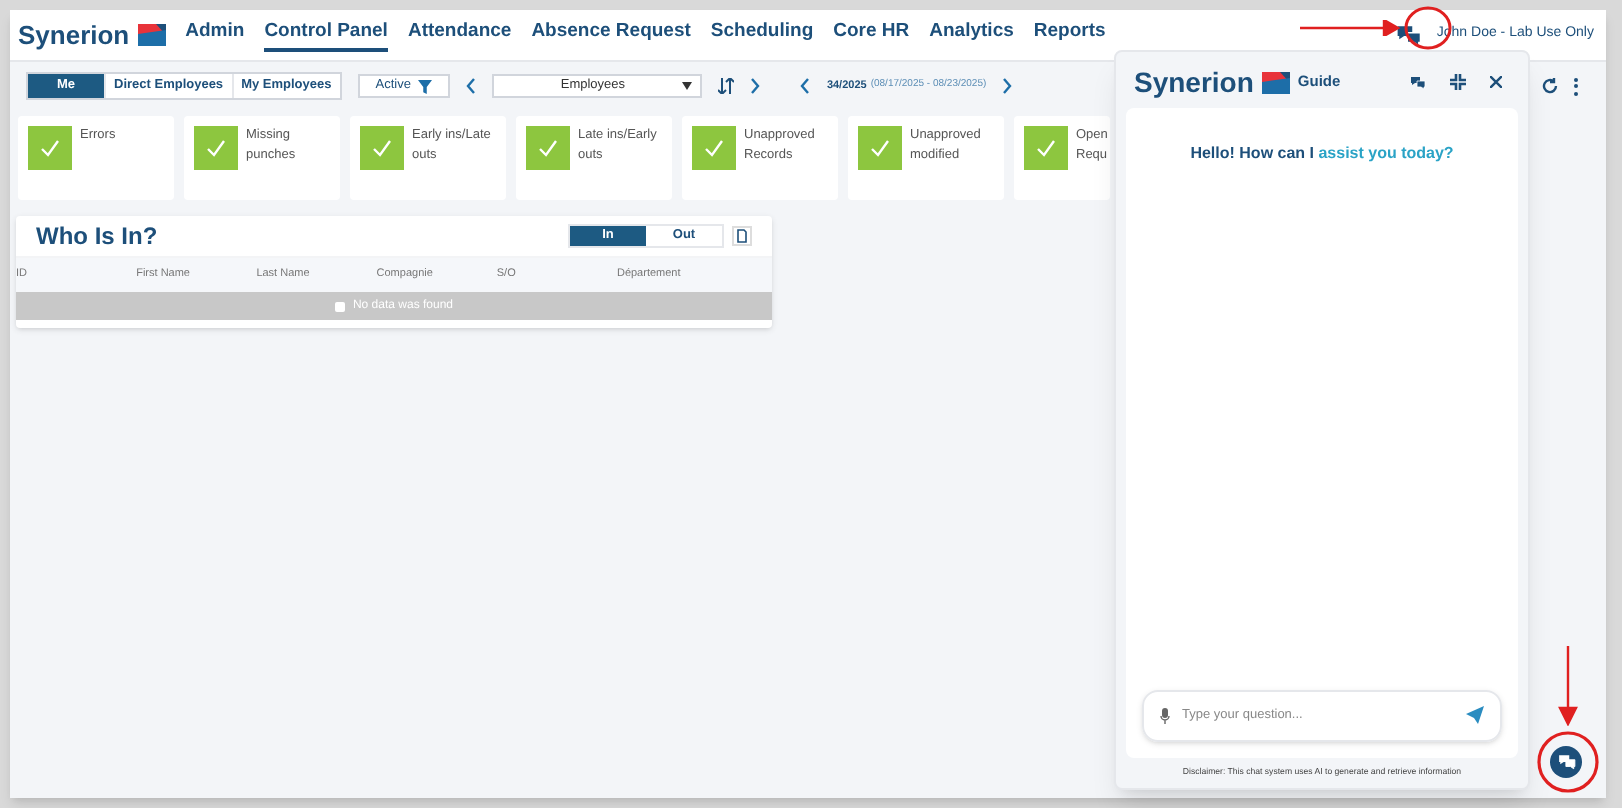 This screenshot has height=808, width=1622. What do you see at coordinates (1418, 82) in the screenshot?
I see `new-chat-icon` at bounding box center [1418, 82].